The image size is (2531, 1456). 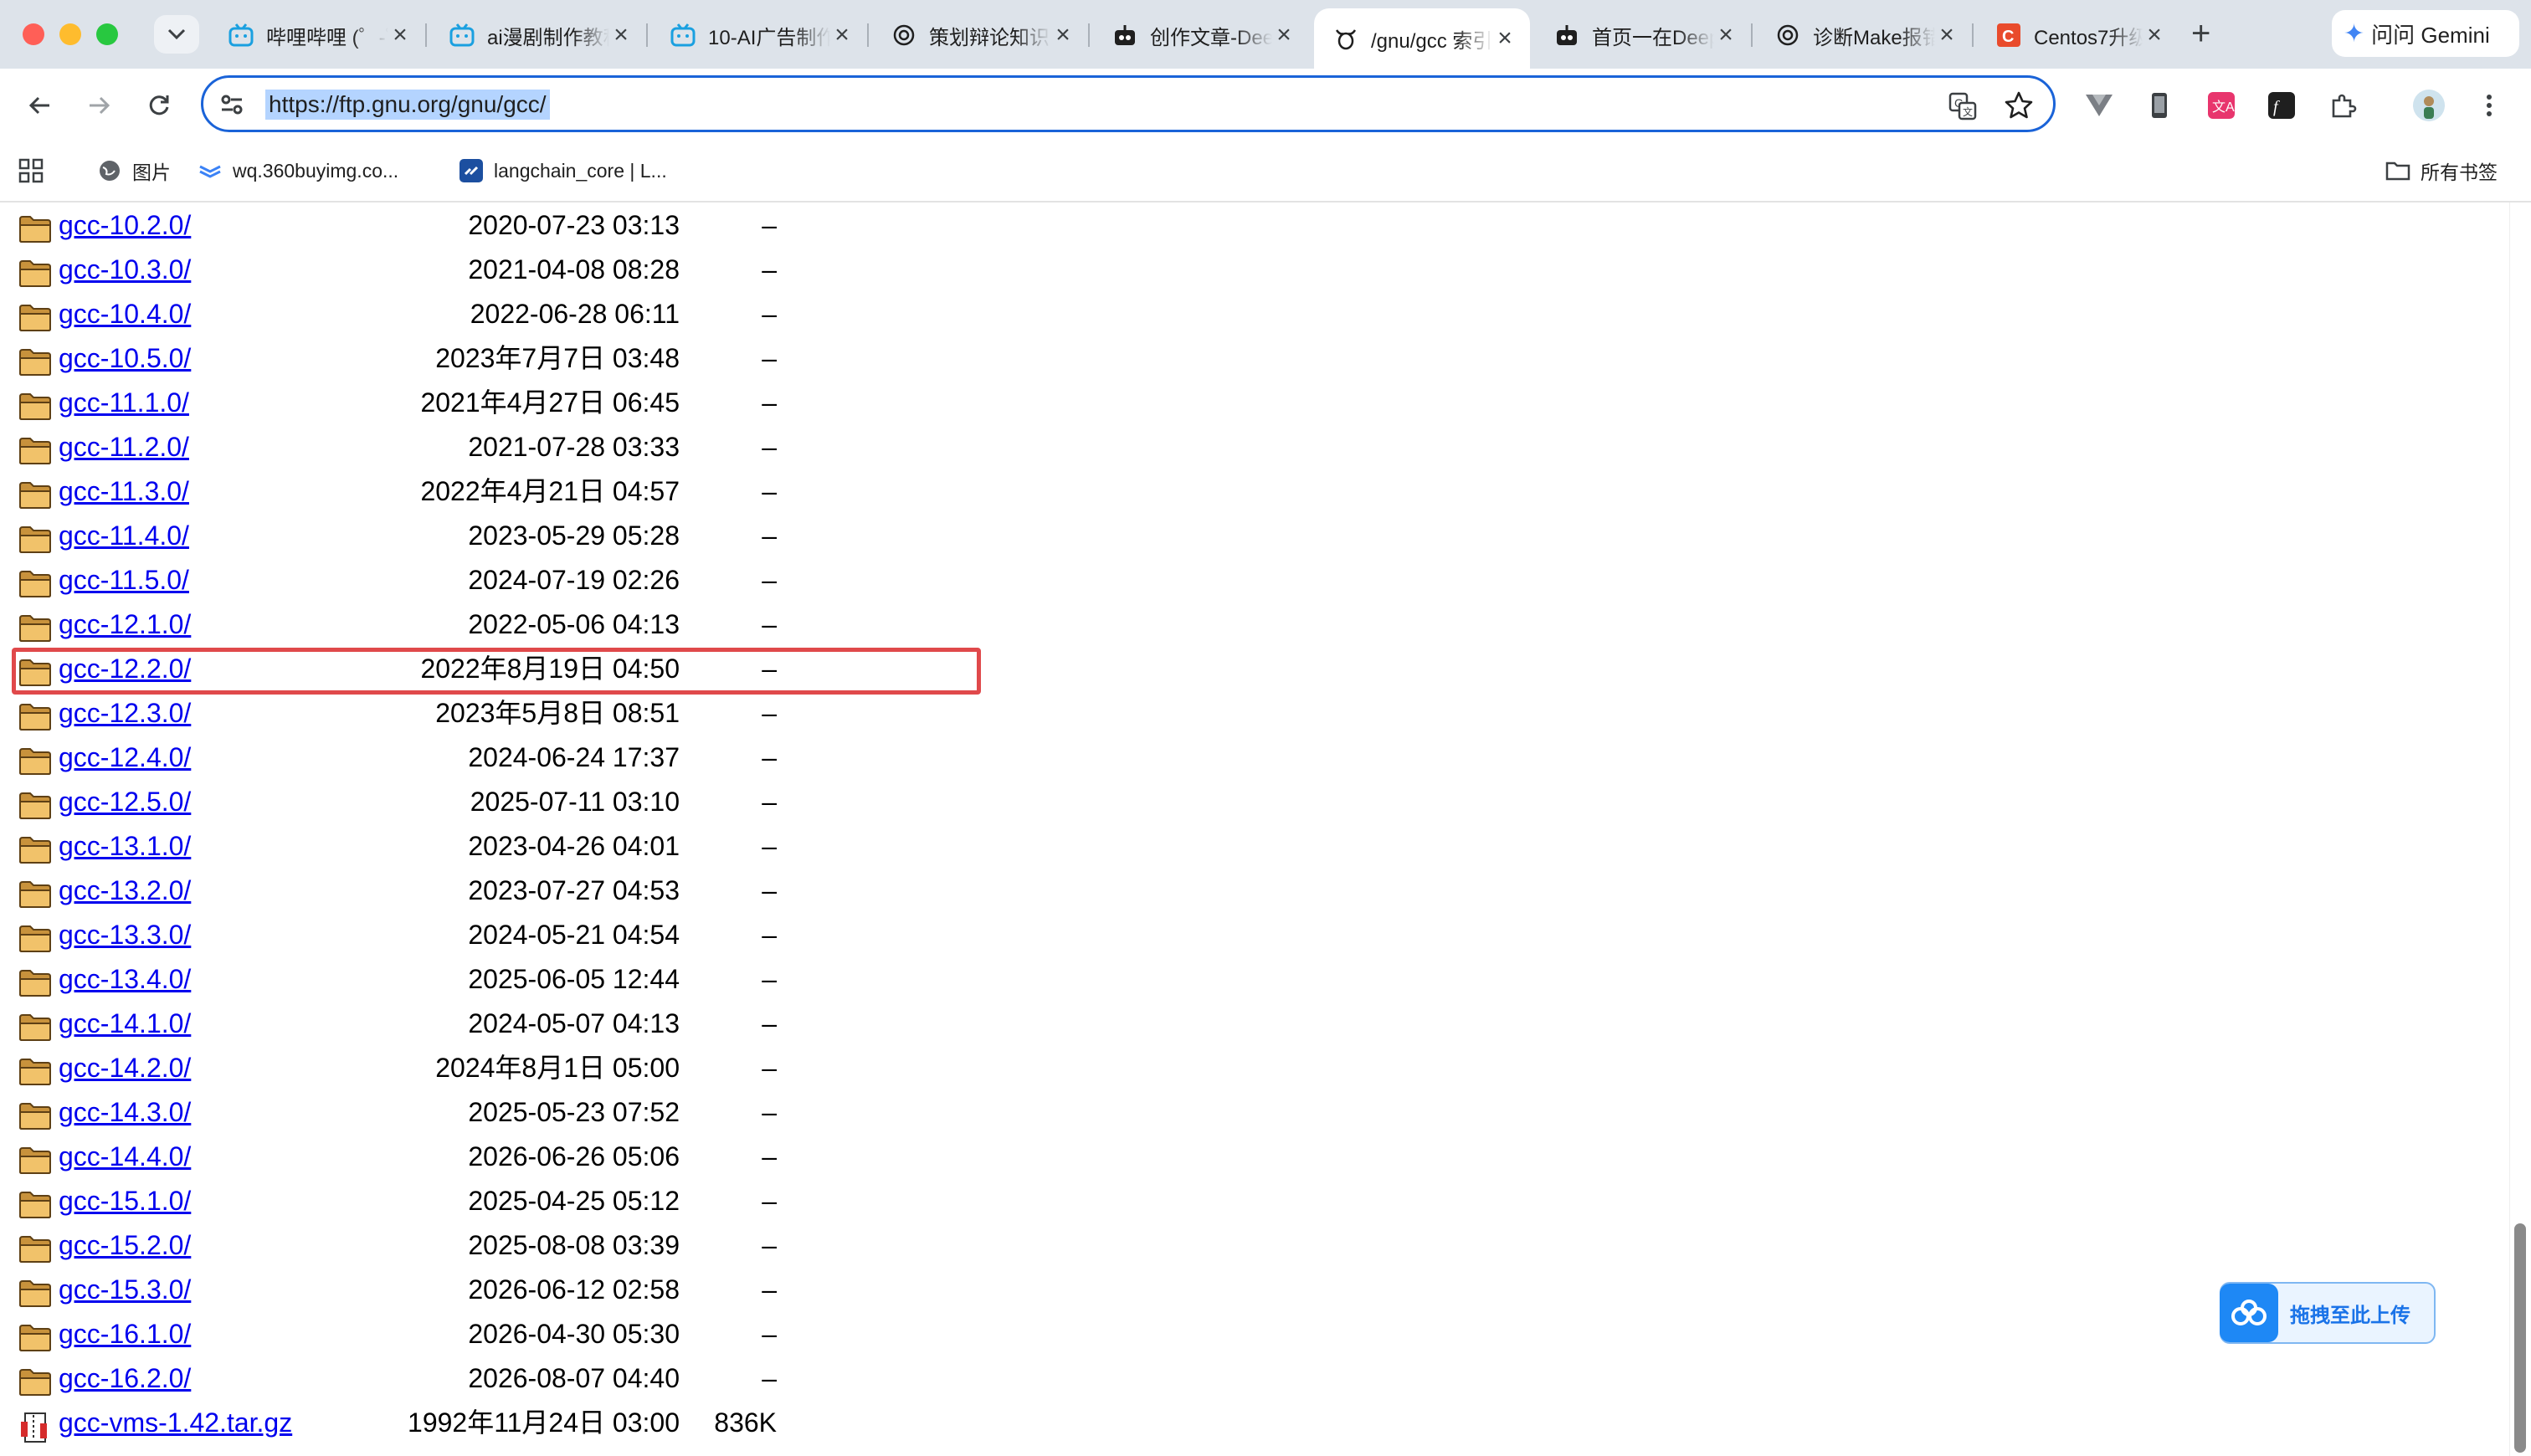 What do you see at coordinates (502, 1156) in the screenshot?
I see `listing-row: gcc-14.4.0/2026-06-26 05:06 –` at bounding box center [502, 1156].